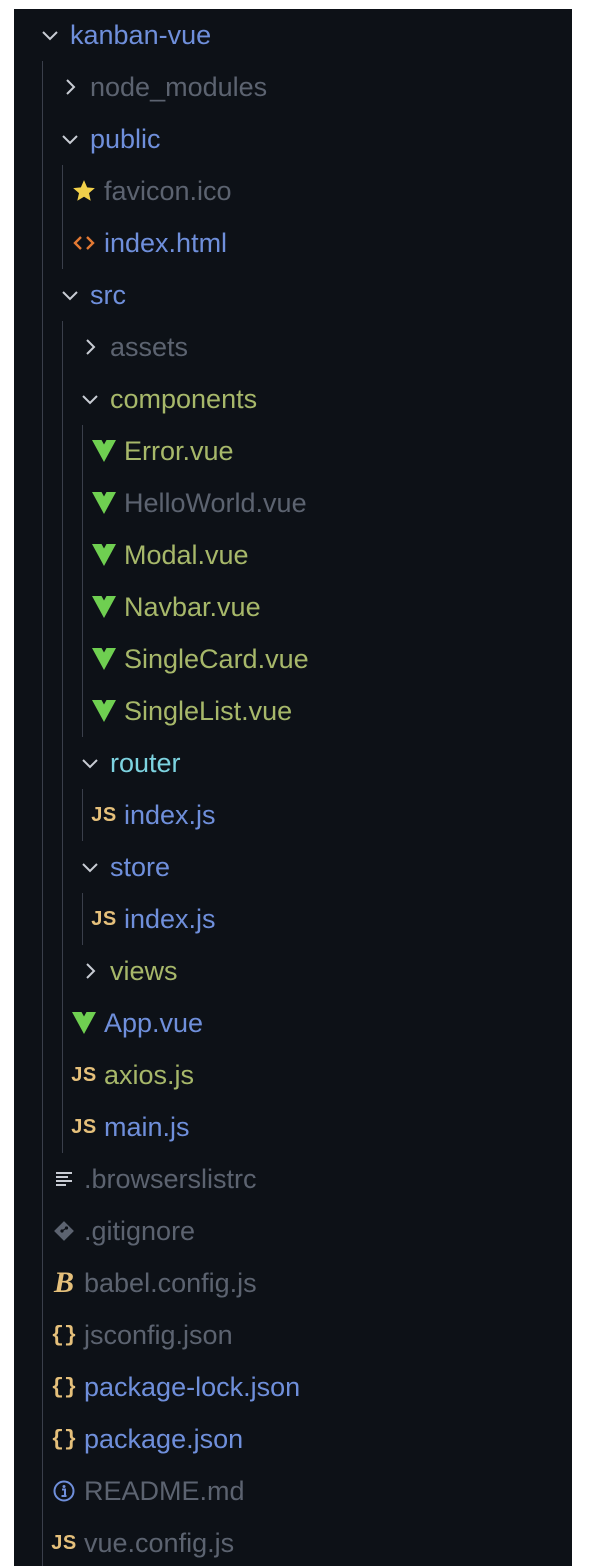  I want to click on folder-label: node_modules, so click(179, 87).